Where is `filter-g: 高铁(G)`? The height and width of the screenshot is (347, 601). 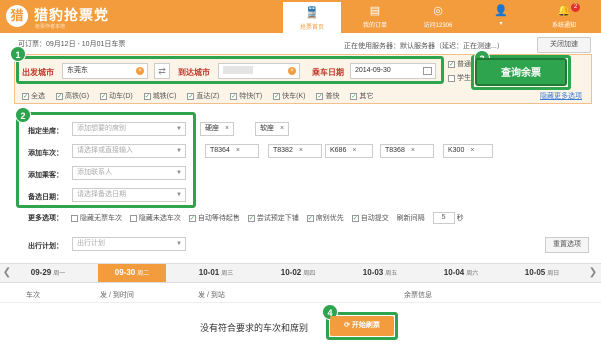 filter-g: 高铁(G) is located at coordinates (72, 96).